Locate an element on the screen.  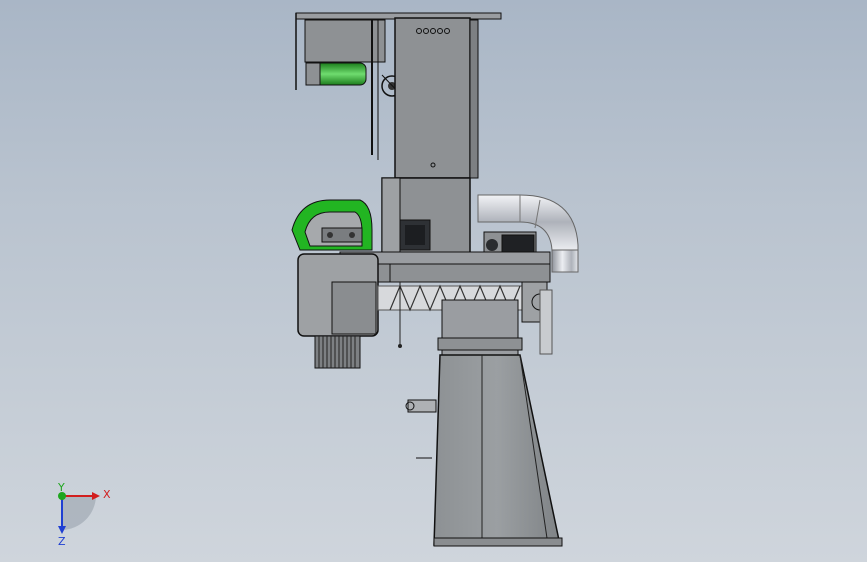
triad-y-label: Y is located at coordinates (61, 487).